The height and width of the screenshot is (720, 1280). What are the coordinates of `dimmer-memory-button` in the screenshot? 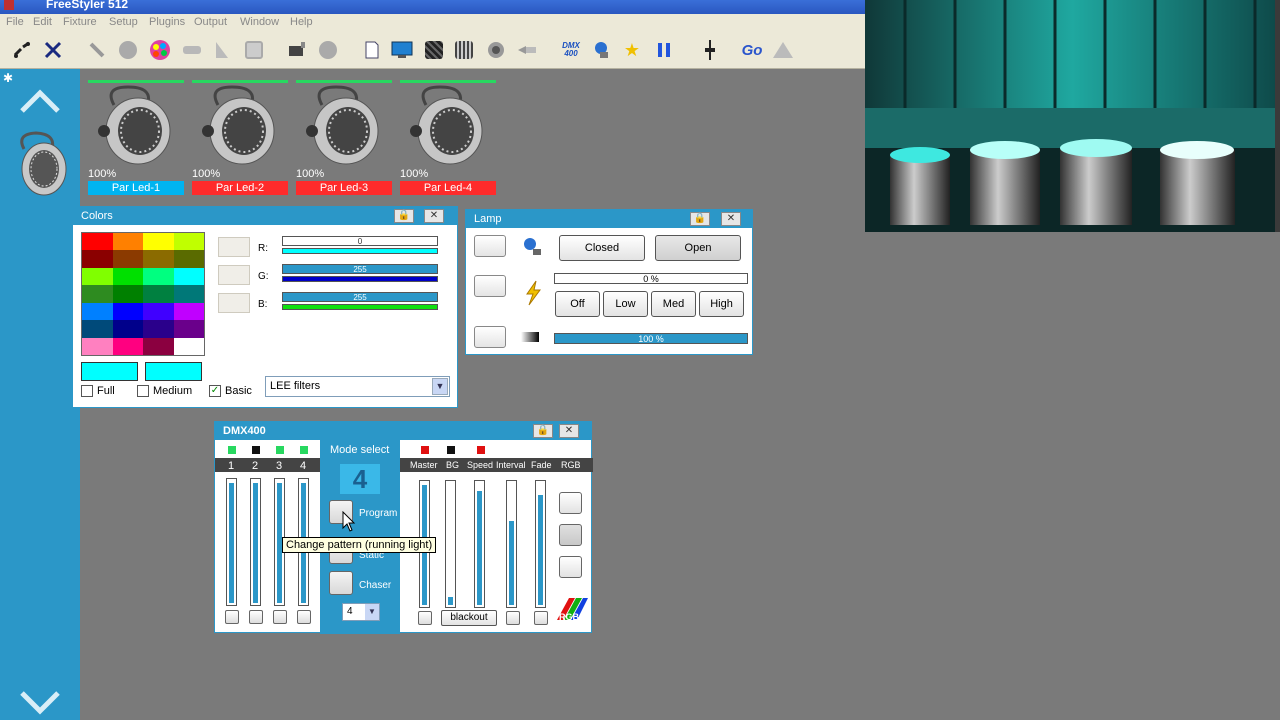 It's located at (490, 337).